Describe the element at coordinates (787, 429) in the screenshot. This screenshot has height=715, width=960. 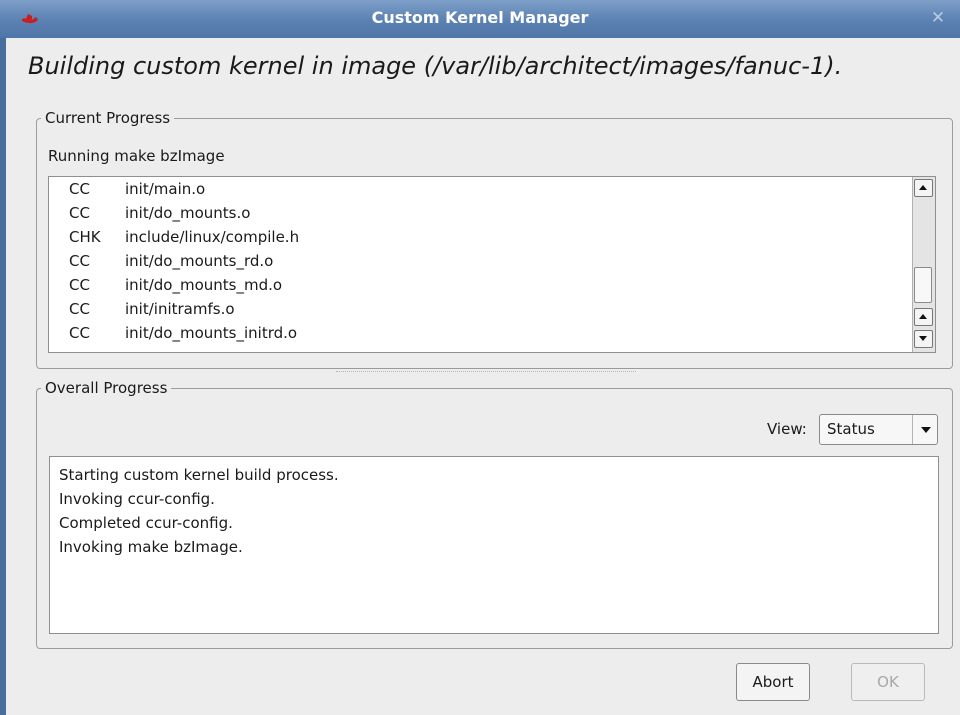
I see `view-label: View:` at that location.